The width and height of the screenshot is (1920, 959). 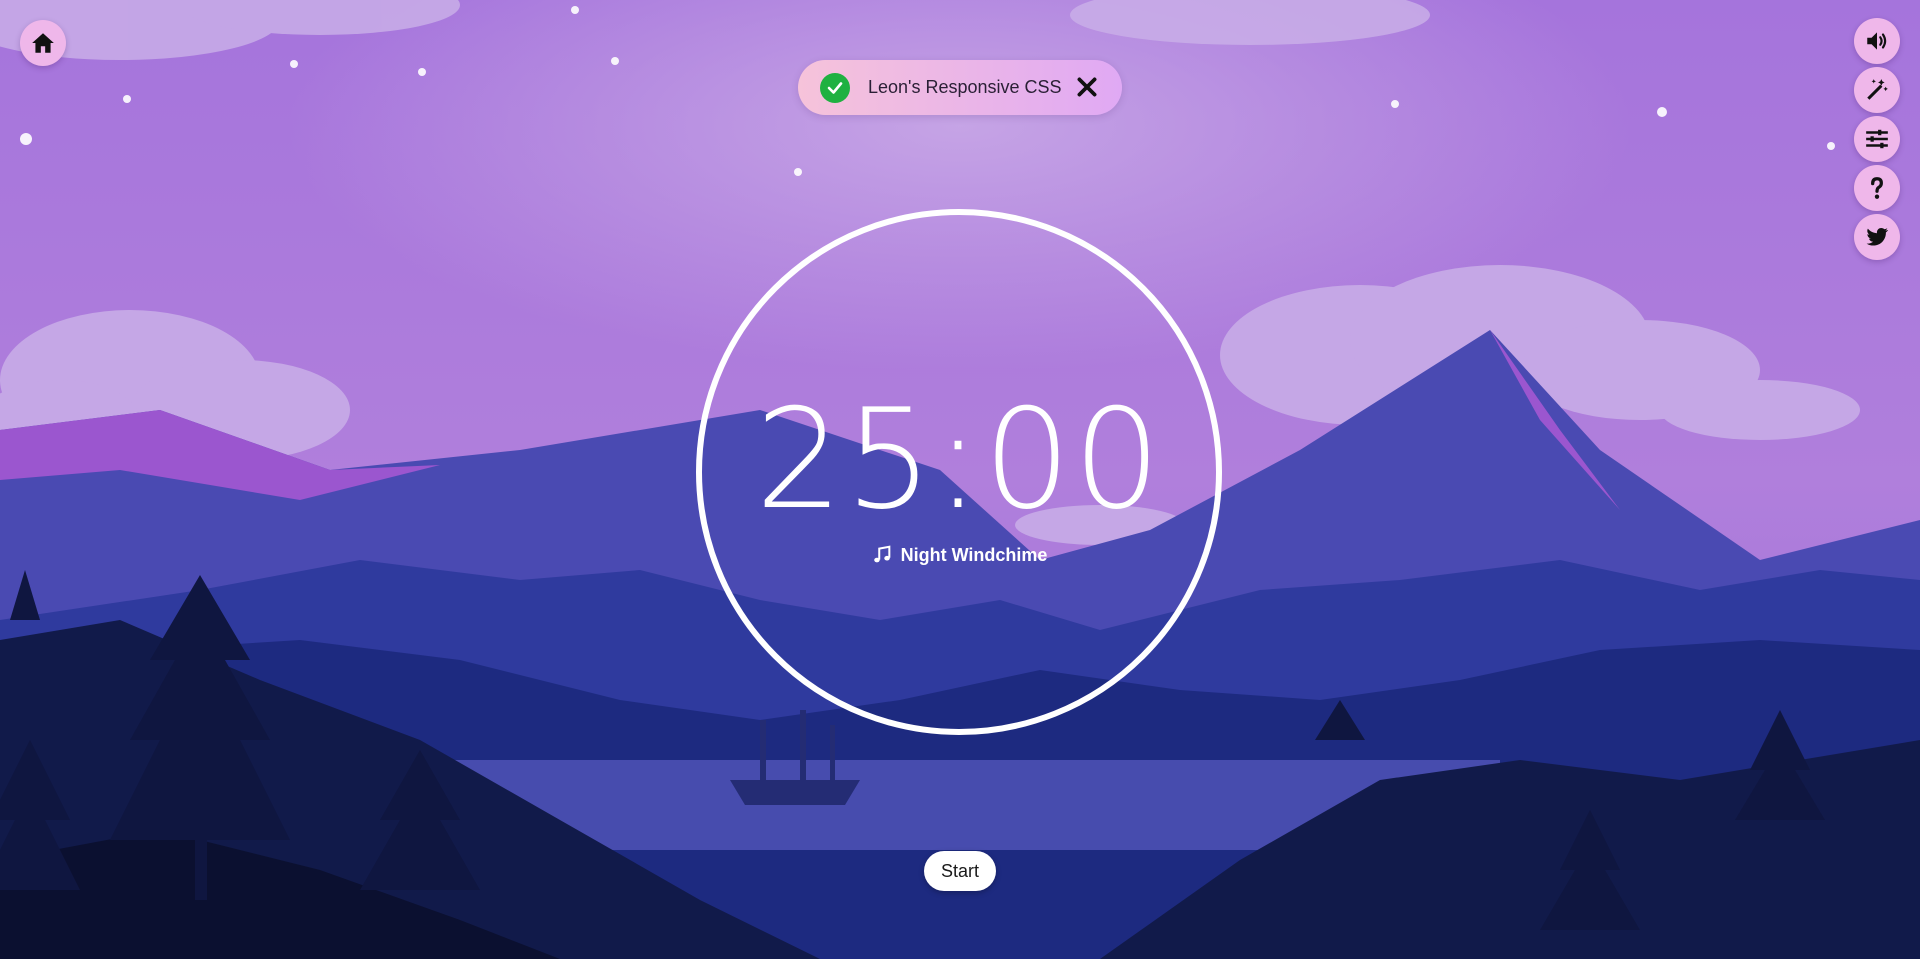 What do you see at coordinates (965, 87) in the screenshot?
I see `toast-message: Leon's Responsive CSS` at bounding box center [965, 87].